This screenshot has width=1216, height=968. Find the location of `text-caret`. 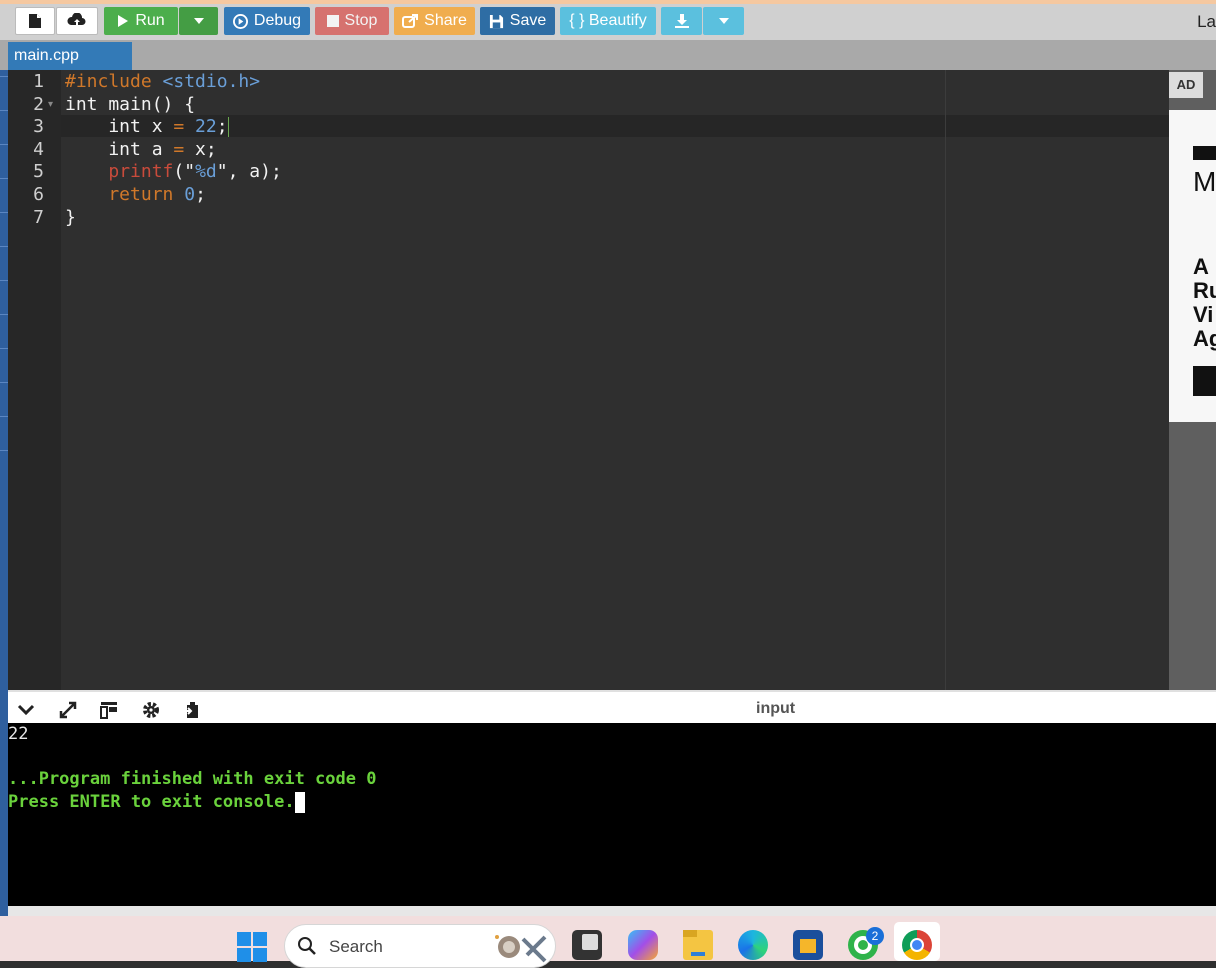

text-caret is located at coordinates (228, 127).